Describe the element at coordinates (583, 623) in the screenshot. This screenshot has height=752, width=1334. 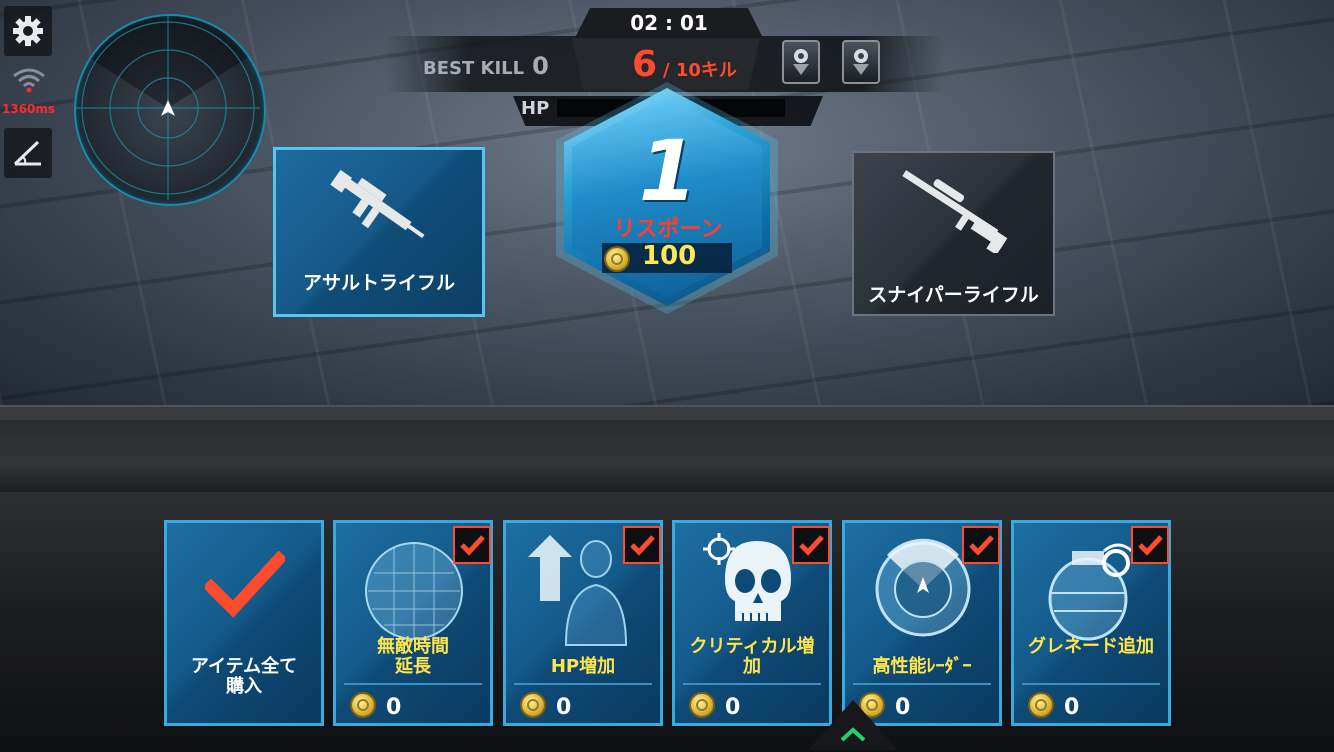
I see `item-hp-up: HP増加 0` at that location.